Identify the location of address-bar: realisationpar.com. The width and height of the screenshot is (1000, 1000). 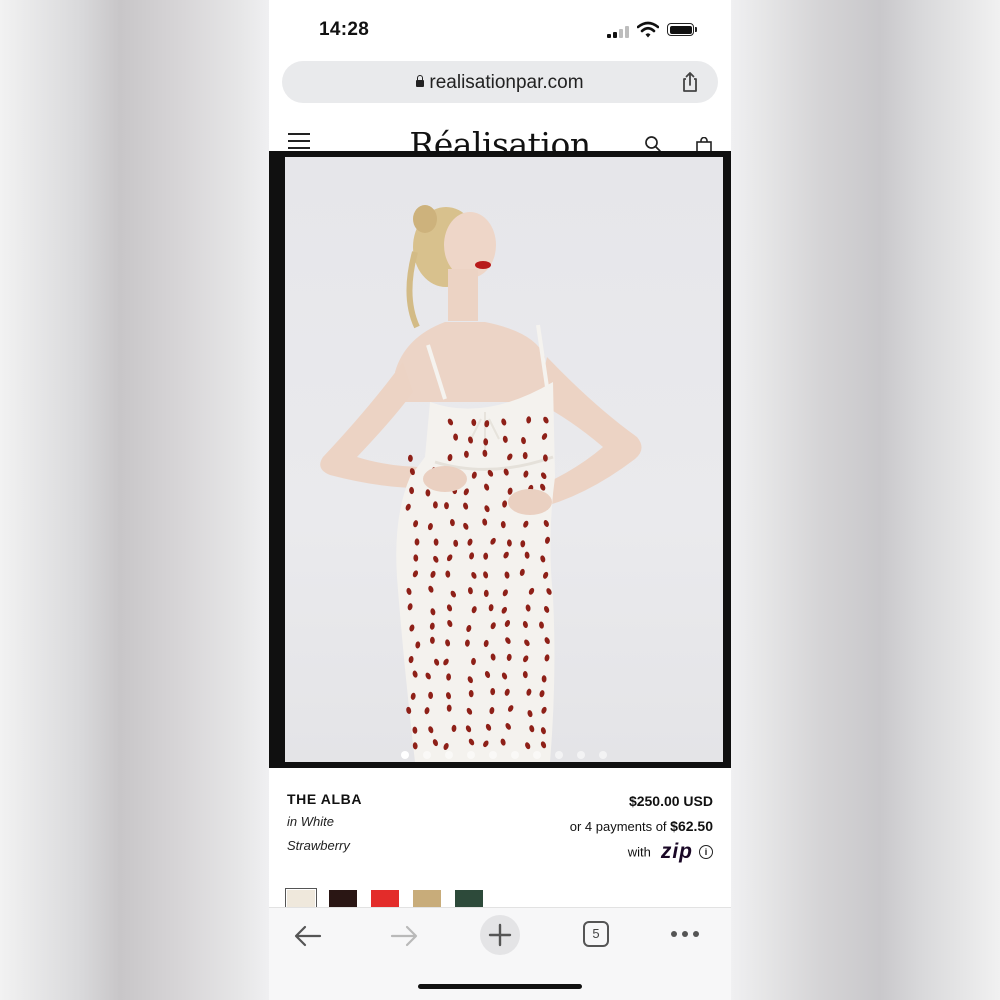
(500, 82).